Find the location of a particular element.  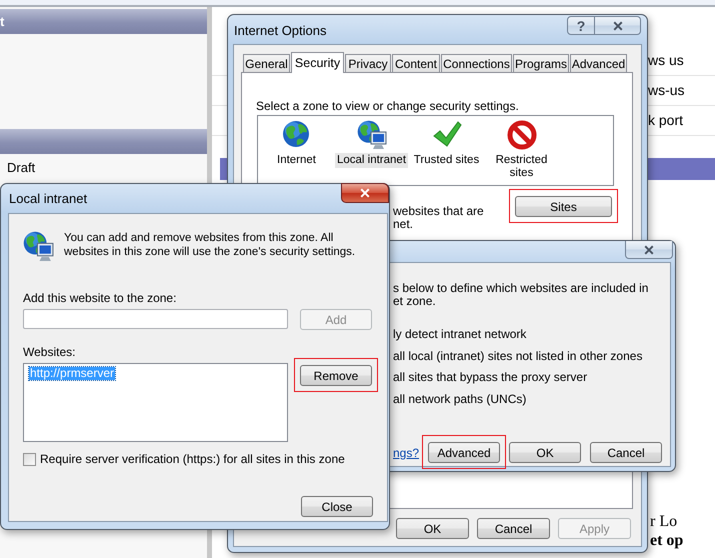

field-label: Add this website to the zone: is located at coordinates (100, 298).